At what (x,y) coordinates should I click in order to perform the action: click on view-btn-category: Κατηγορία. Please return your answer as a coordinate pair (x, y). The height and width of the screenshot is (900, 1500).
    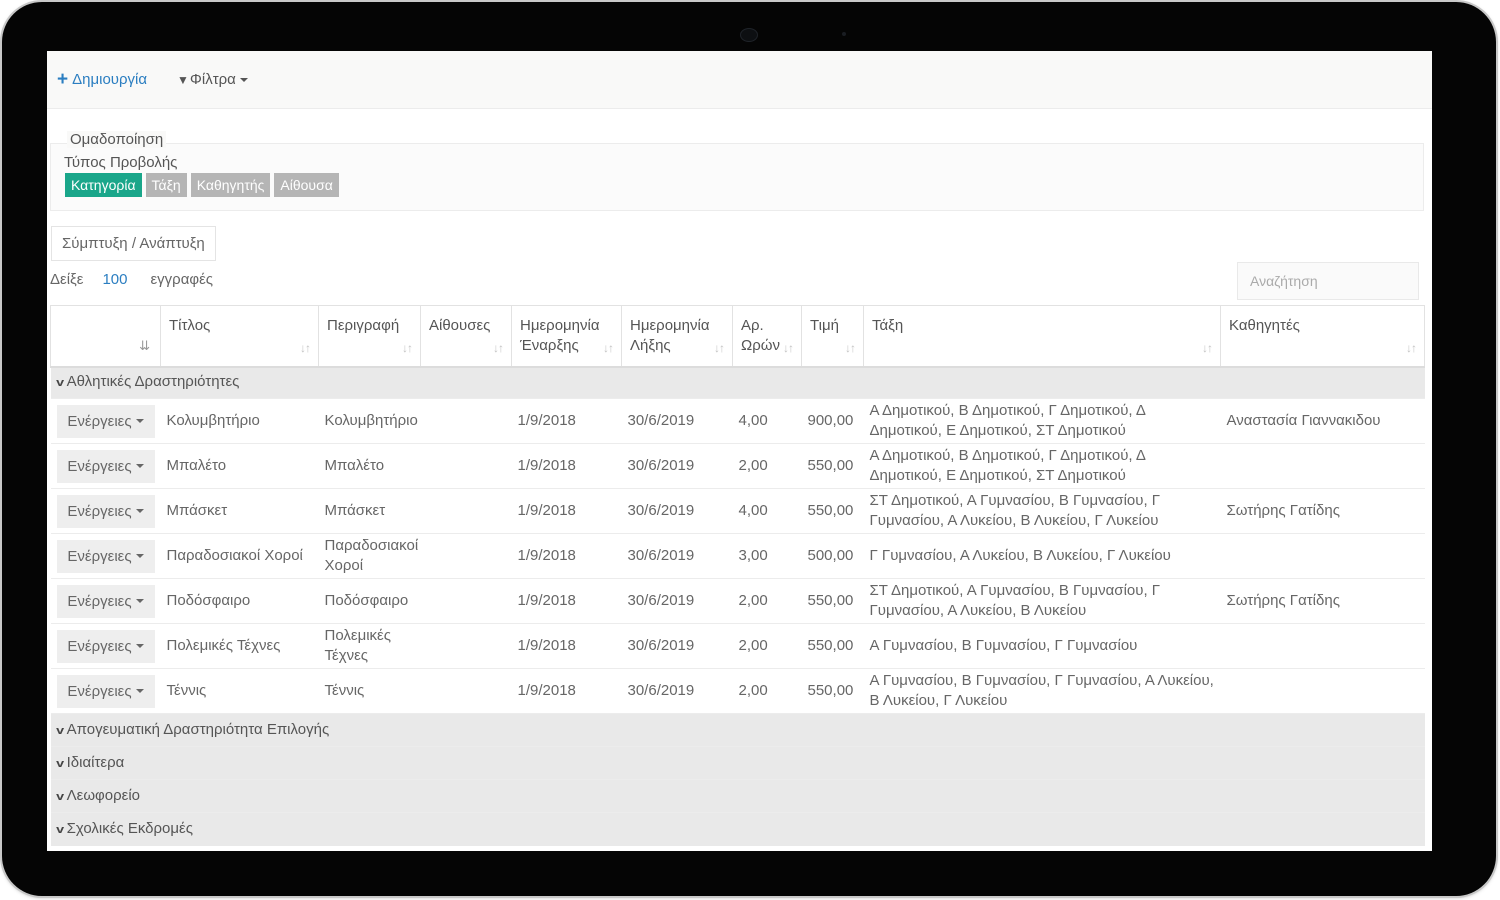
    Looking at the image, I should click on (103, 185).